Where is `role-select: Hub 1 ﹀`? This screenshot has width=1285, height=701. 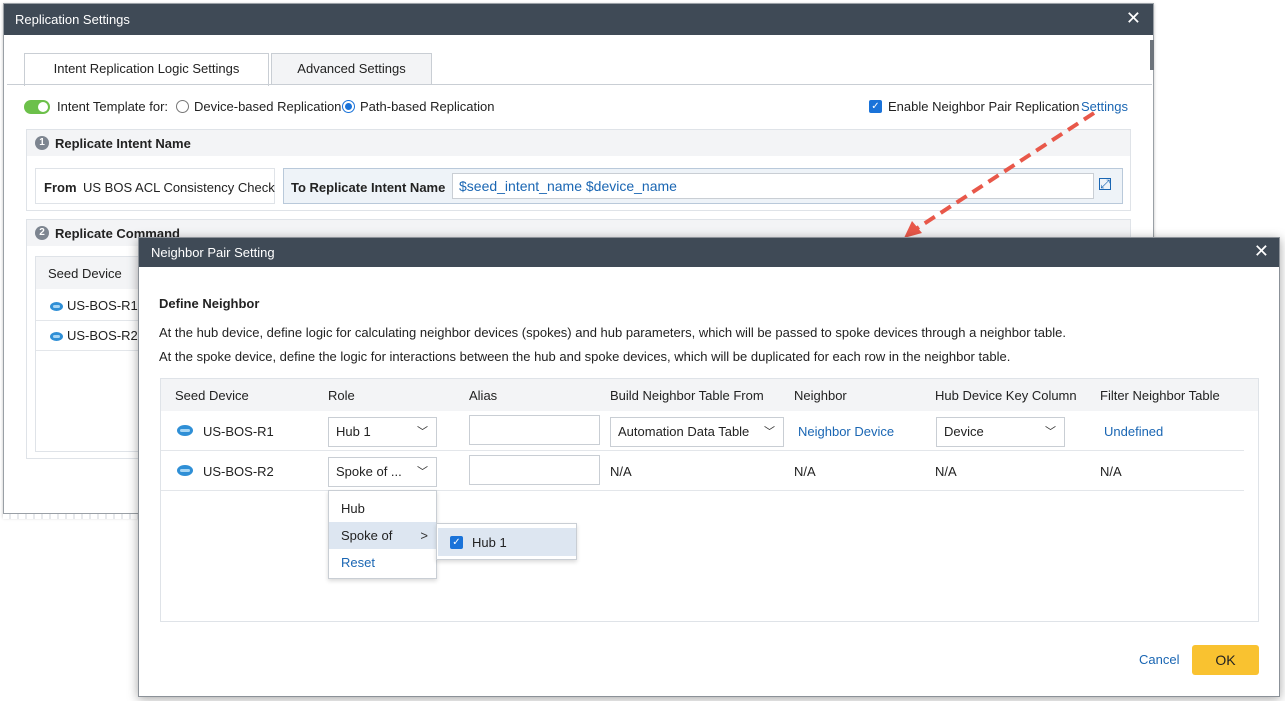 role-select: Hub 1 ﹀ is located at coordinates (382, 432).